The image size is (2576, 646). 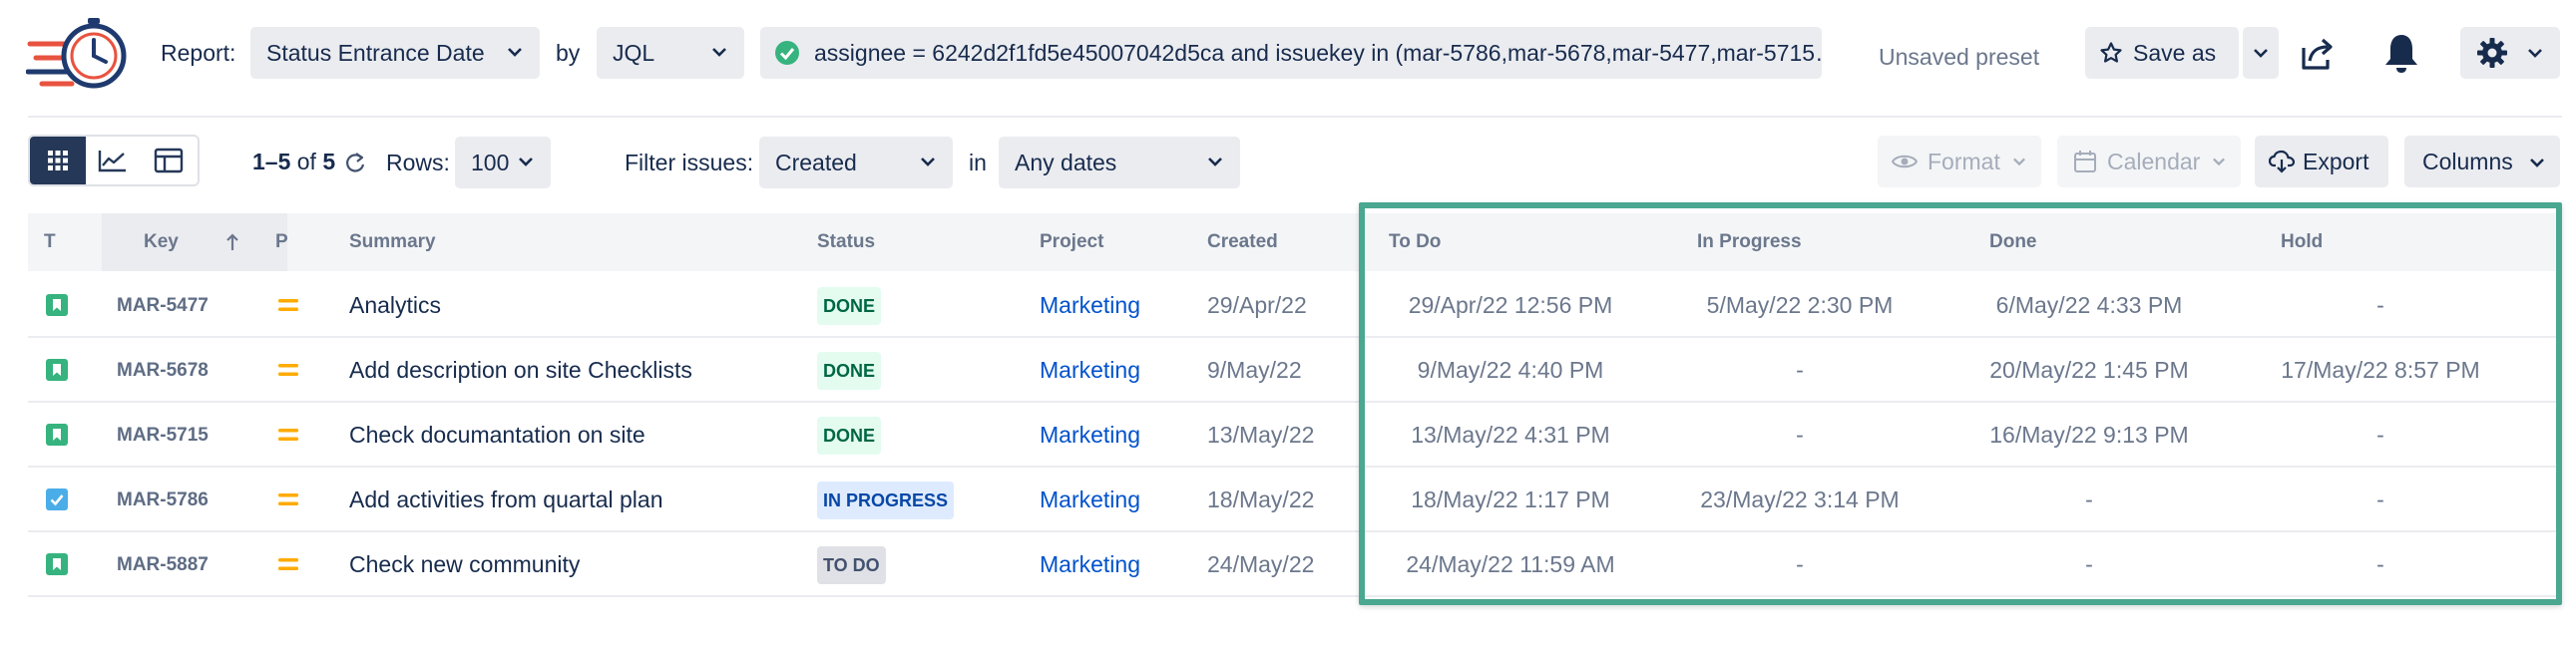 I want to click on save-as-button: Save as, so click(x=2162, y=53).